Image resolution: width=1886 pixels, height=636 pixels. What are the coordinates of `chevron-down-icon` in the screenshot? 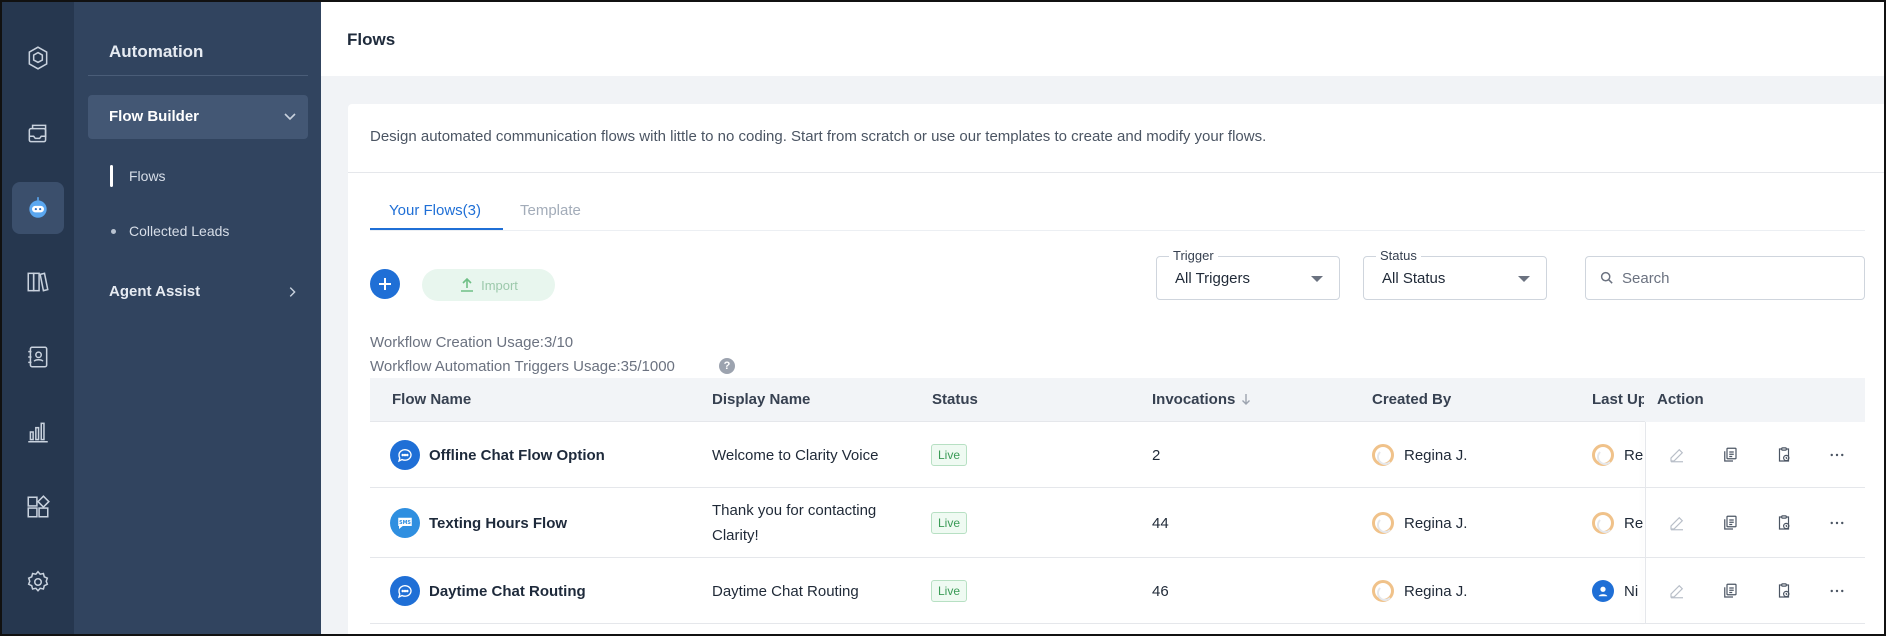 It's located at (290, 118).